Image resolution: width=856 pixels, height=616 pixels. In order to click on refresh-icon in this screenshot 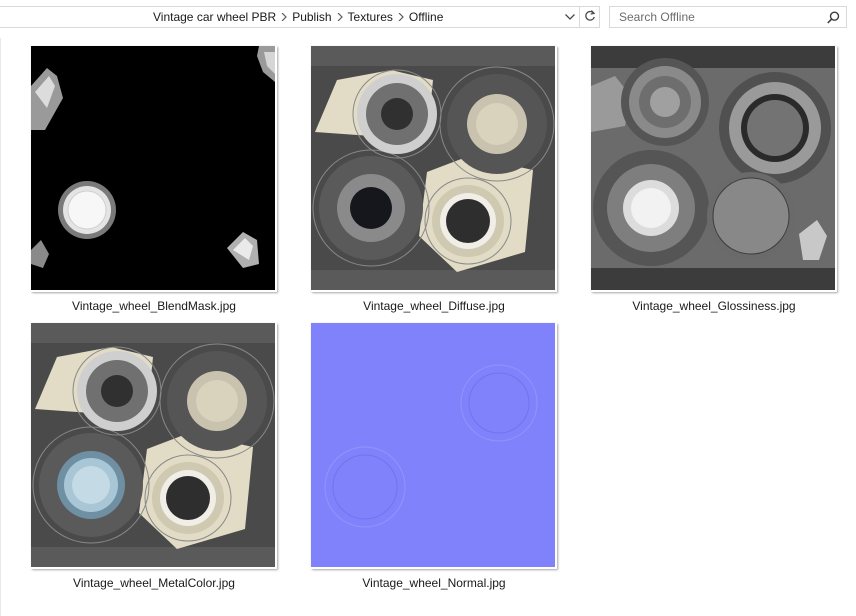, I will do `click(590, 17)`.